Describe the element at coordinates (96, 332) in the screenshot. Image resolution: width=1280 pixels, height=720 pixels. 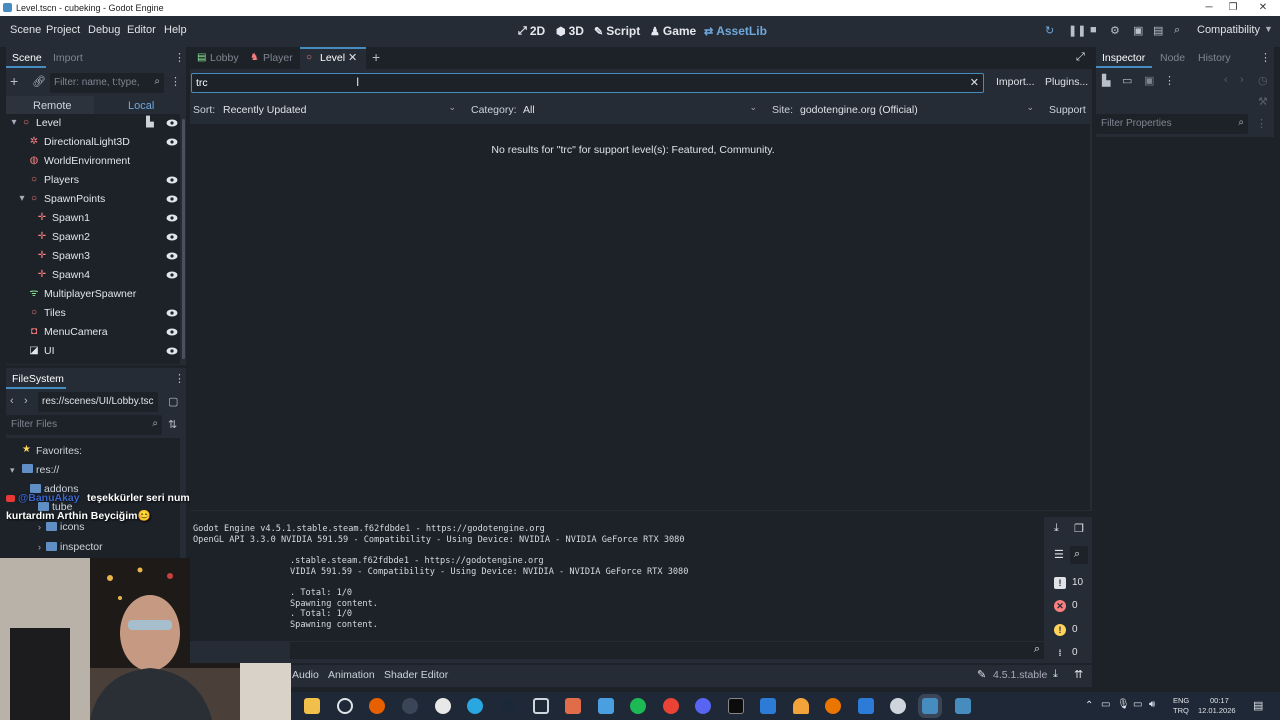
I see `tree-node-menucamera: ◘ MenuCamera` at that location.